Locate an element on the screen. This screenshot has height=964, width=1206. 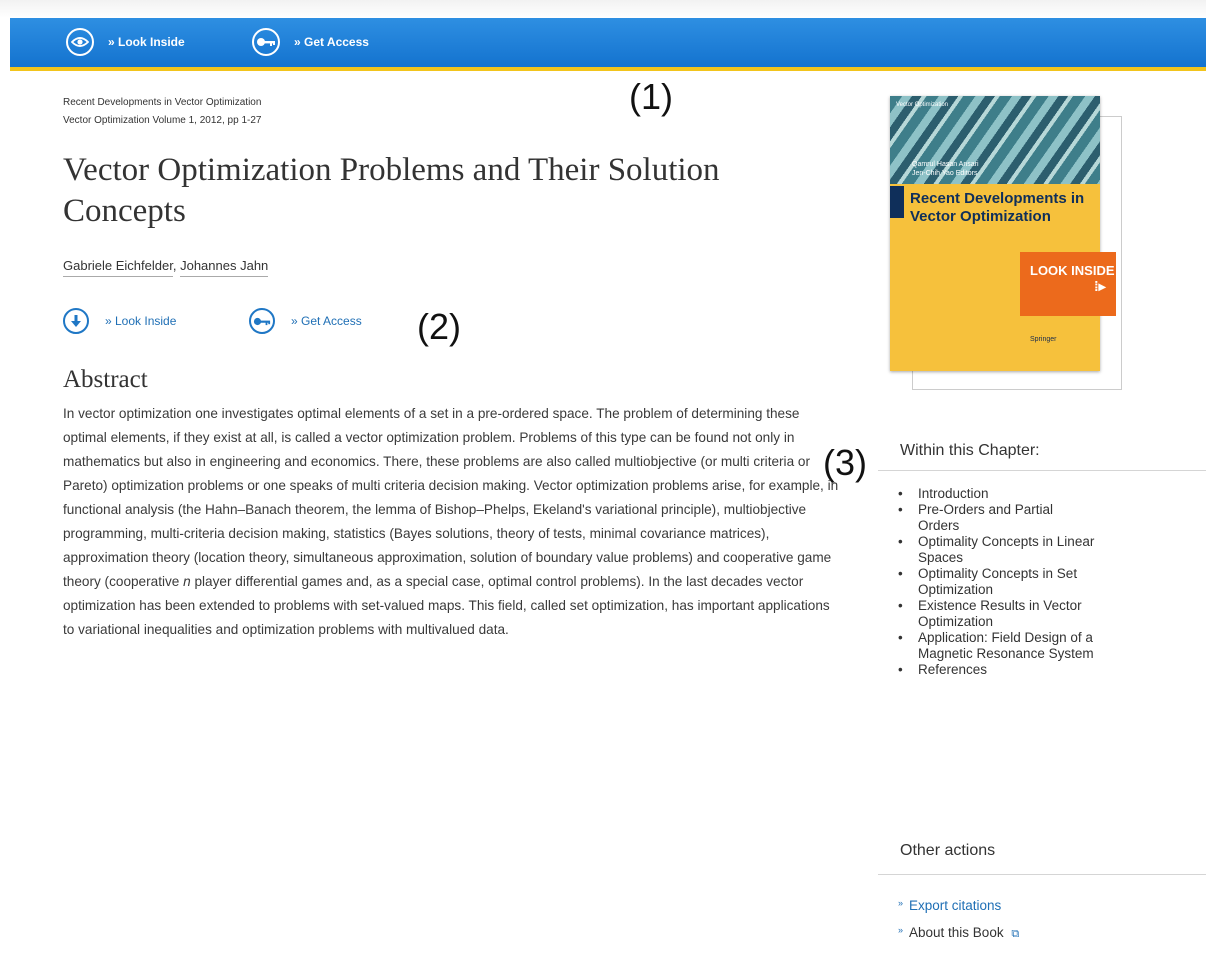
export-citations-link: » Export citations is located at coordinates (949, 905).